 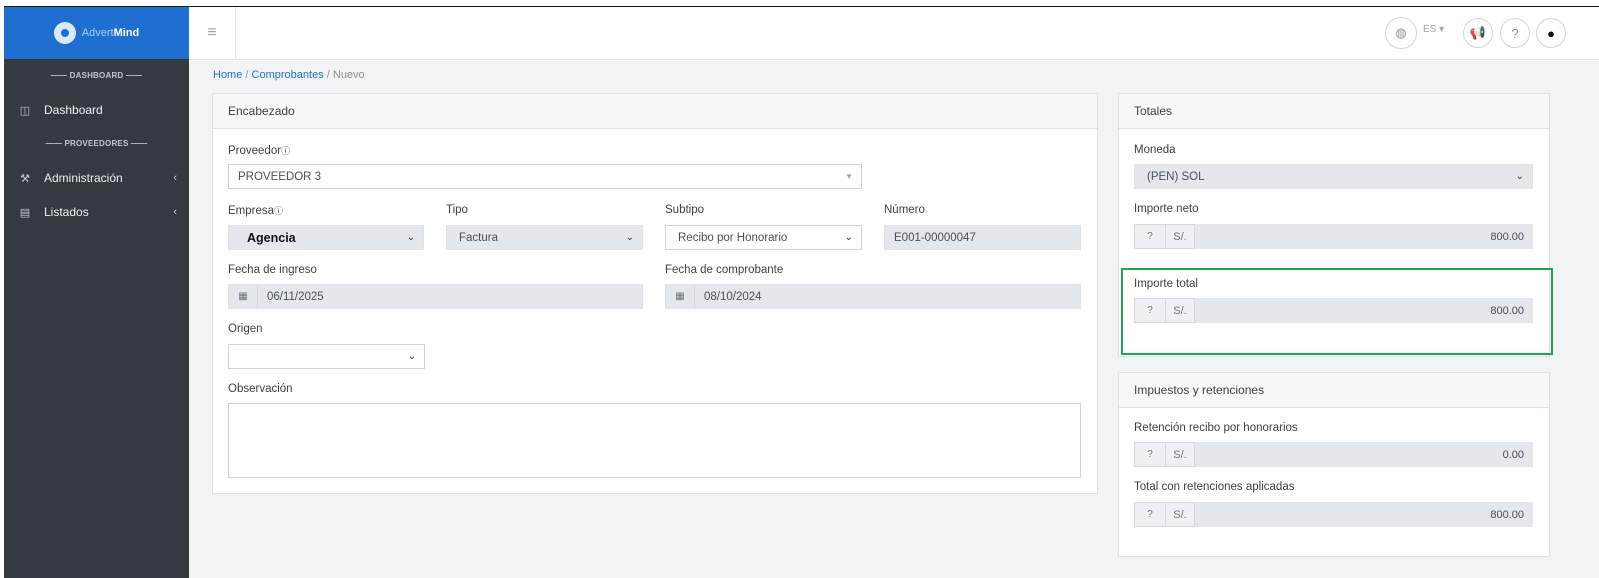 What do you see at coordinates (96, 212) in the screenshot?
I see `sidebar-item-listados: ▤ Listados ‹` at bounding box center [96, 212].